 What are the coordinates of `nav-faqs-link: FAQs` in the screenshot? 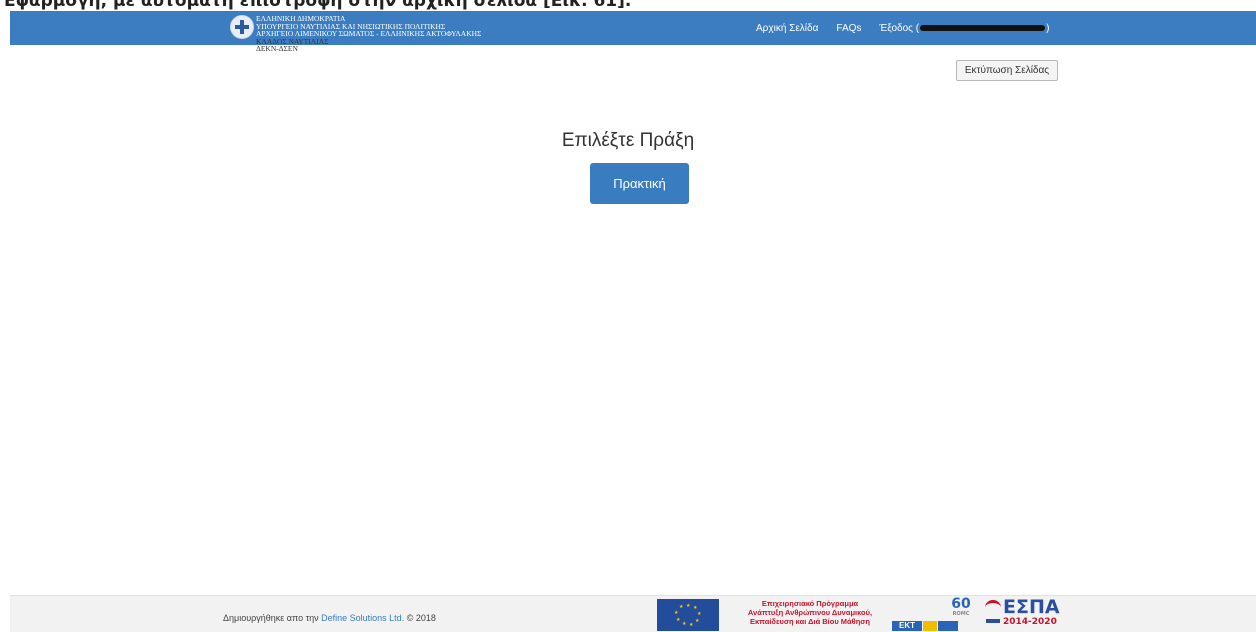 It's located at (848, 28).